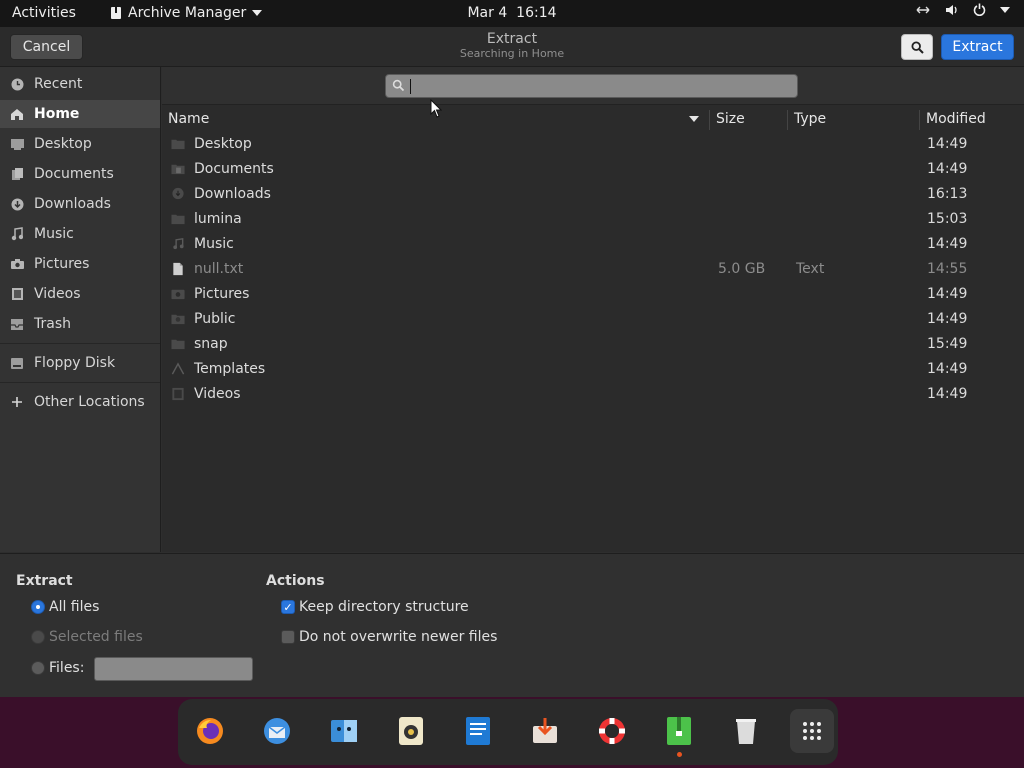 This screenshot has width=1024, height=768. I want to click on sidebar-item-desktop: Desktop, so click(80, 144).